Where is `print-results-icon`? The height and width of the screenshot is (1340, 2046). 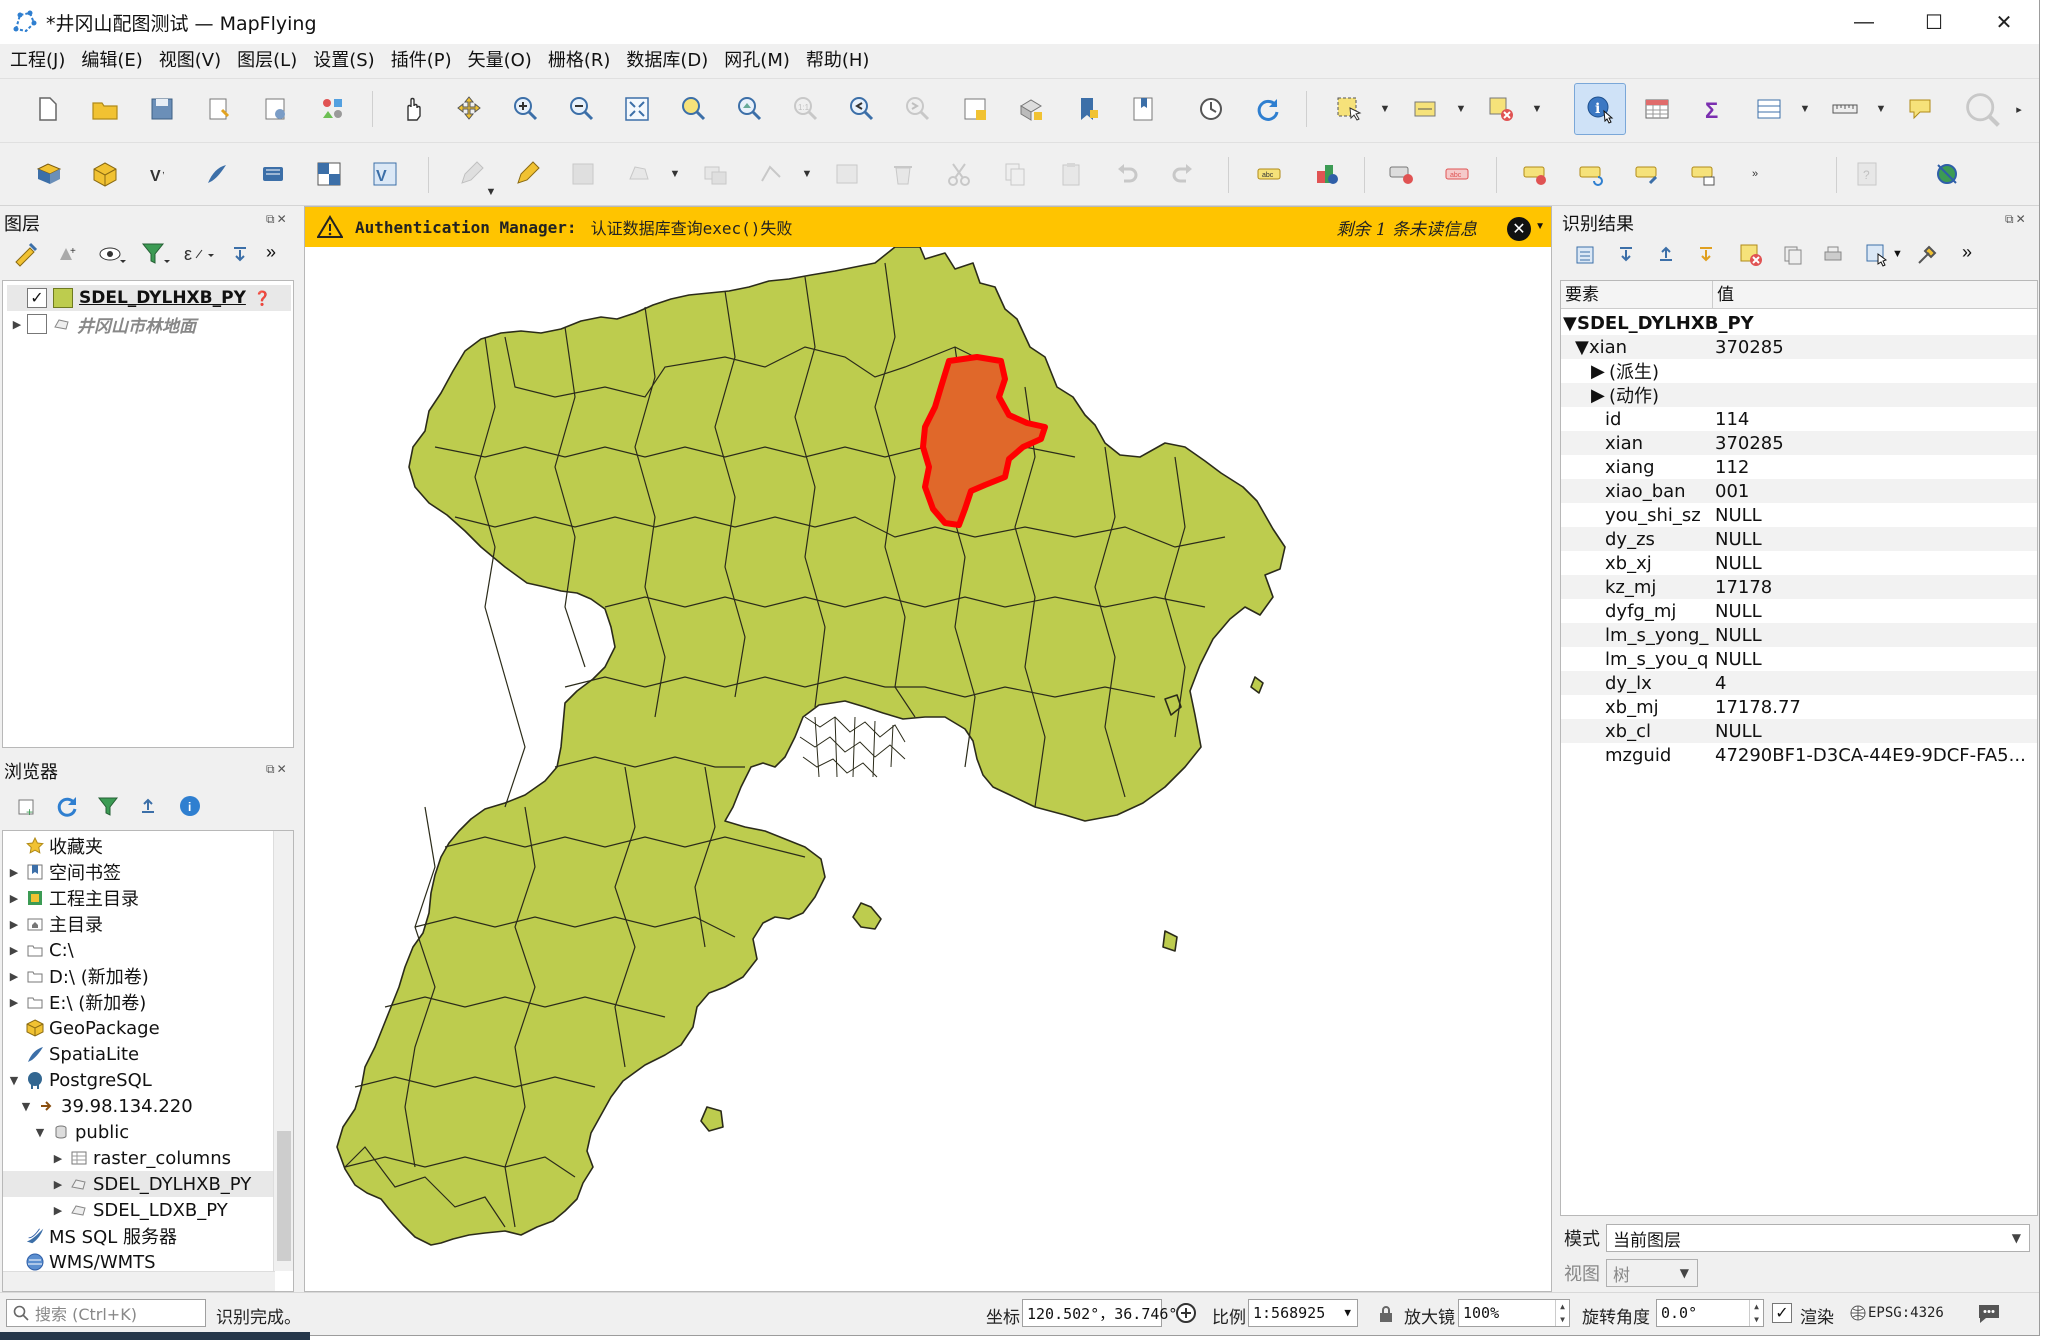
print-results-icon is located at coordinates (1833, 255).